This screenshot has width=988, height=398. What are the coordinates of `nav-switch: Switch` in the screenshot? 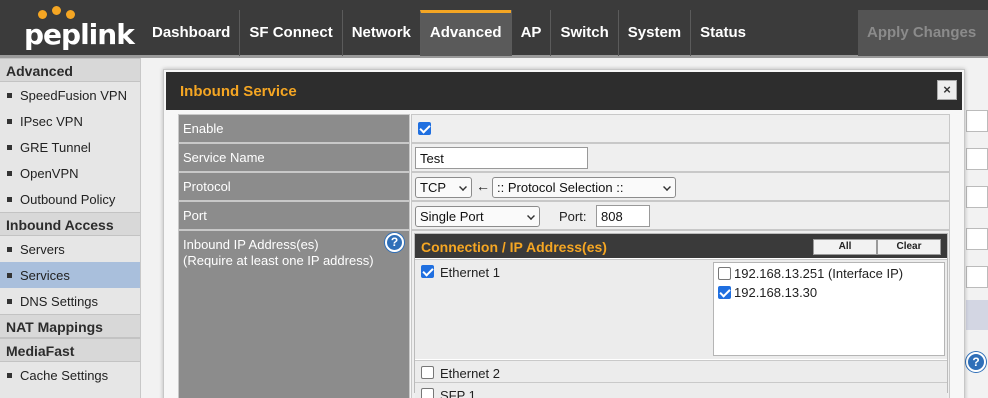 It's located at (583, 33).